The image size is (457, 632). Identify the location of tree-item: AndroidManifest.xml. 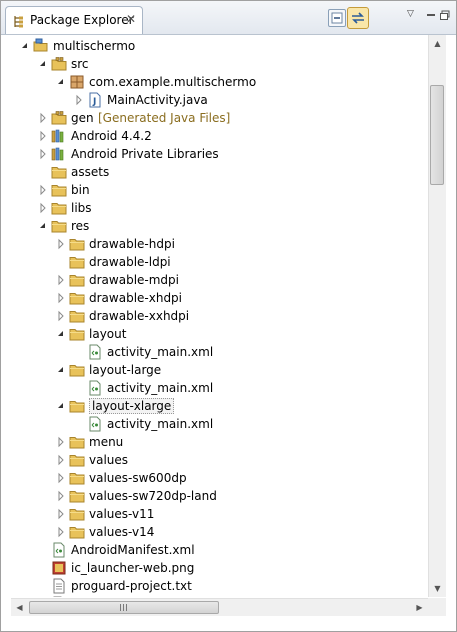
(214, 550).